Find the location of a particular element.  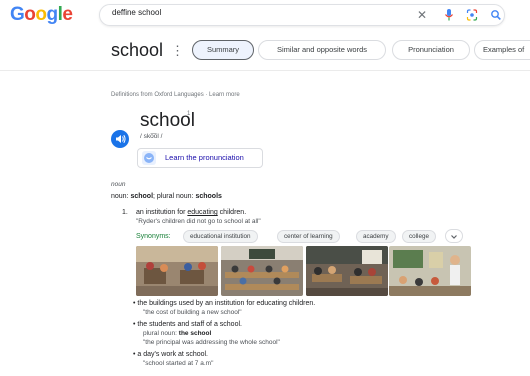

tab-examples: Examples of is located at coordinates (502, 50).